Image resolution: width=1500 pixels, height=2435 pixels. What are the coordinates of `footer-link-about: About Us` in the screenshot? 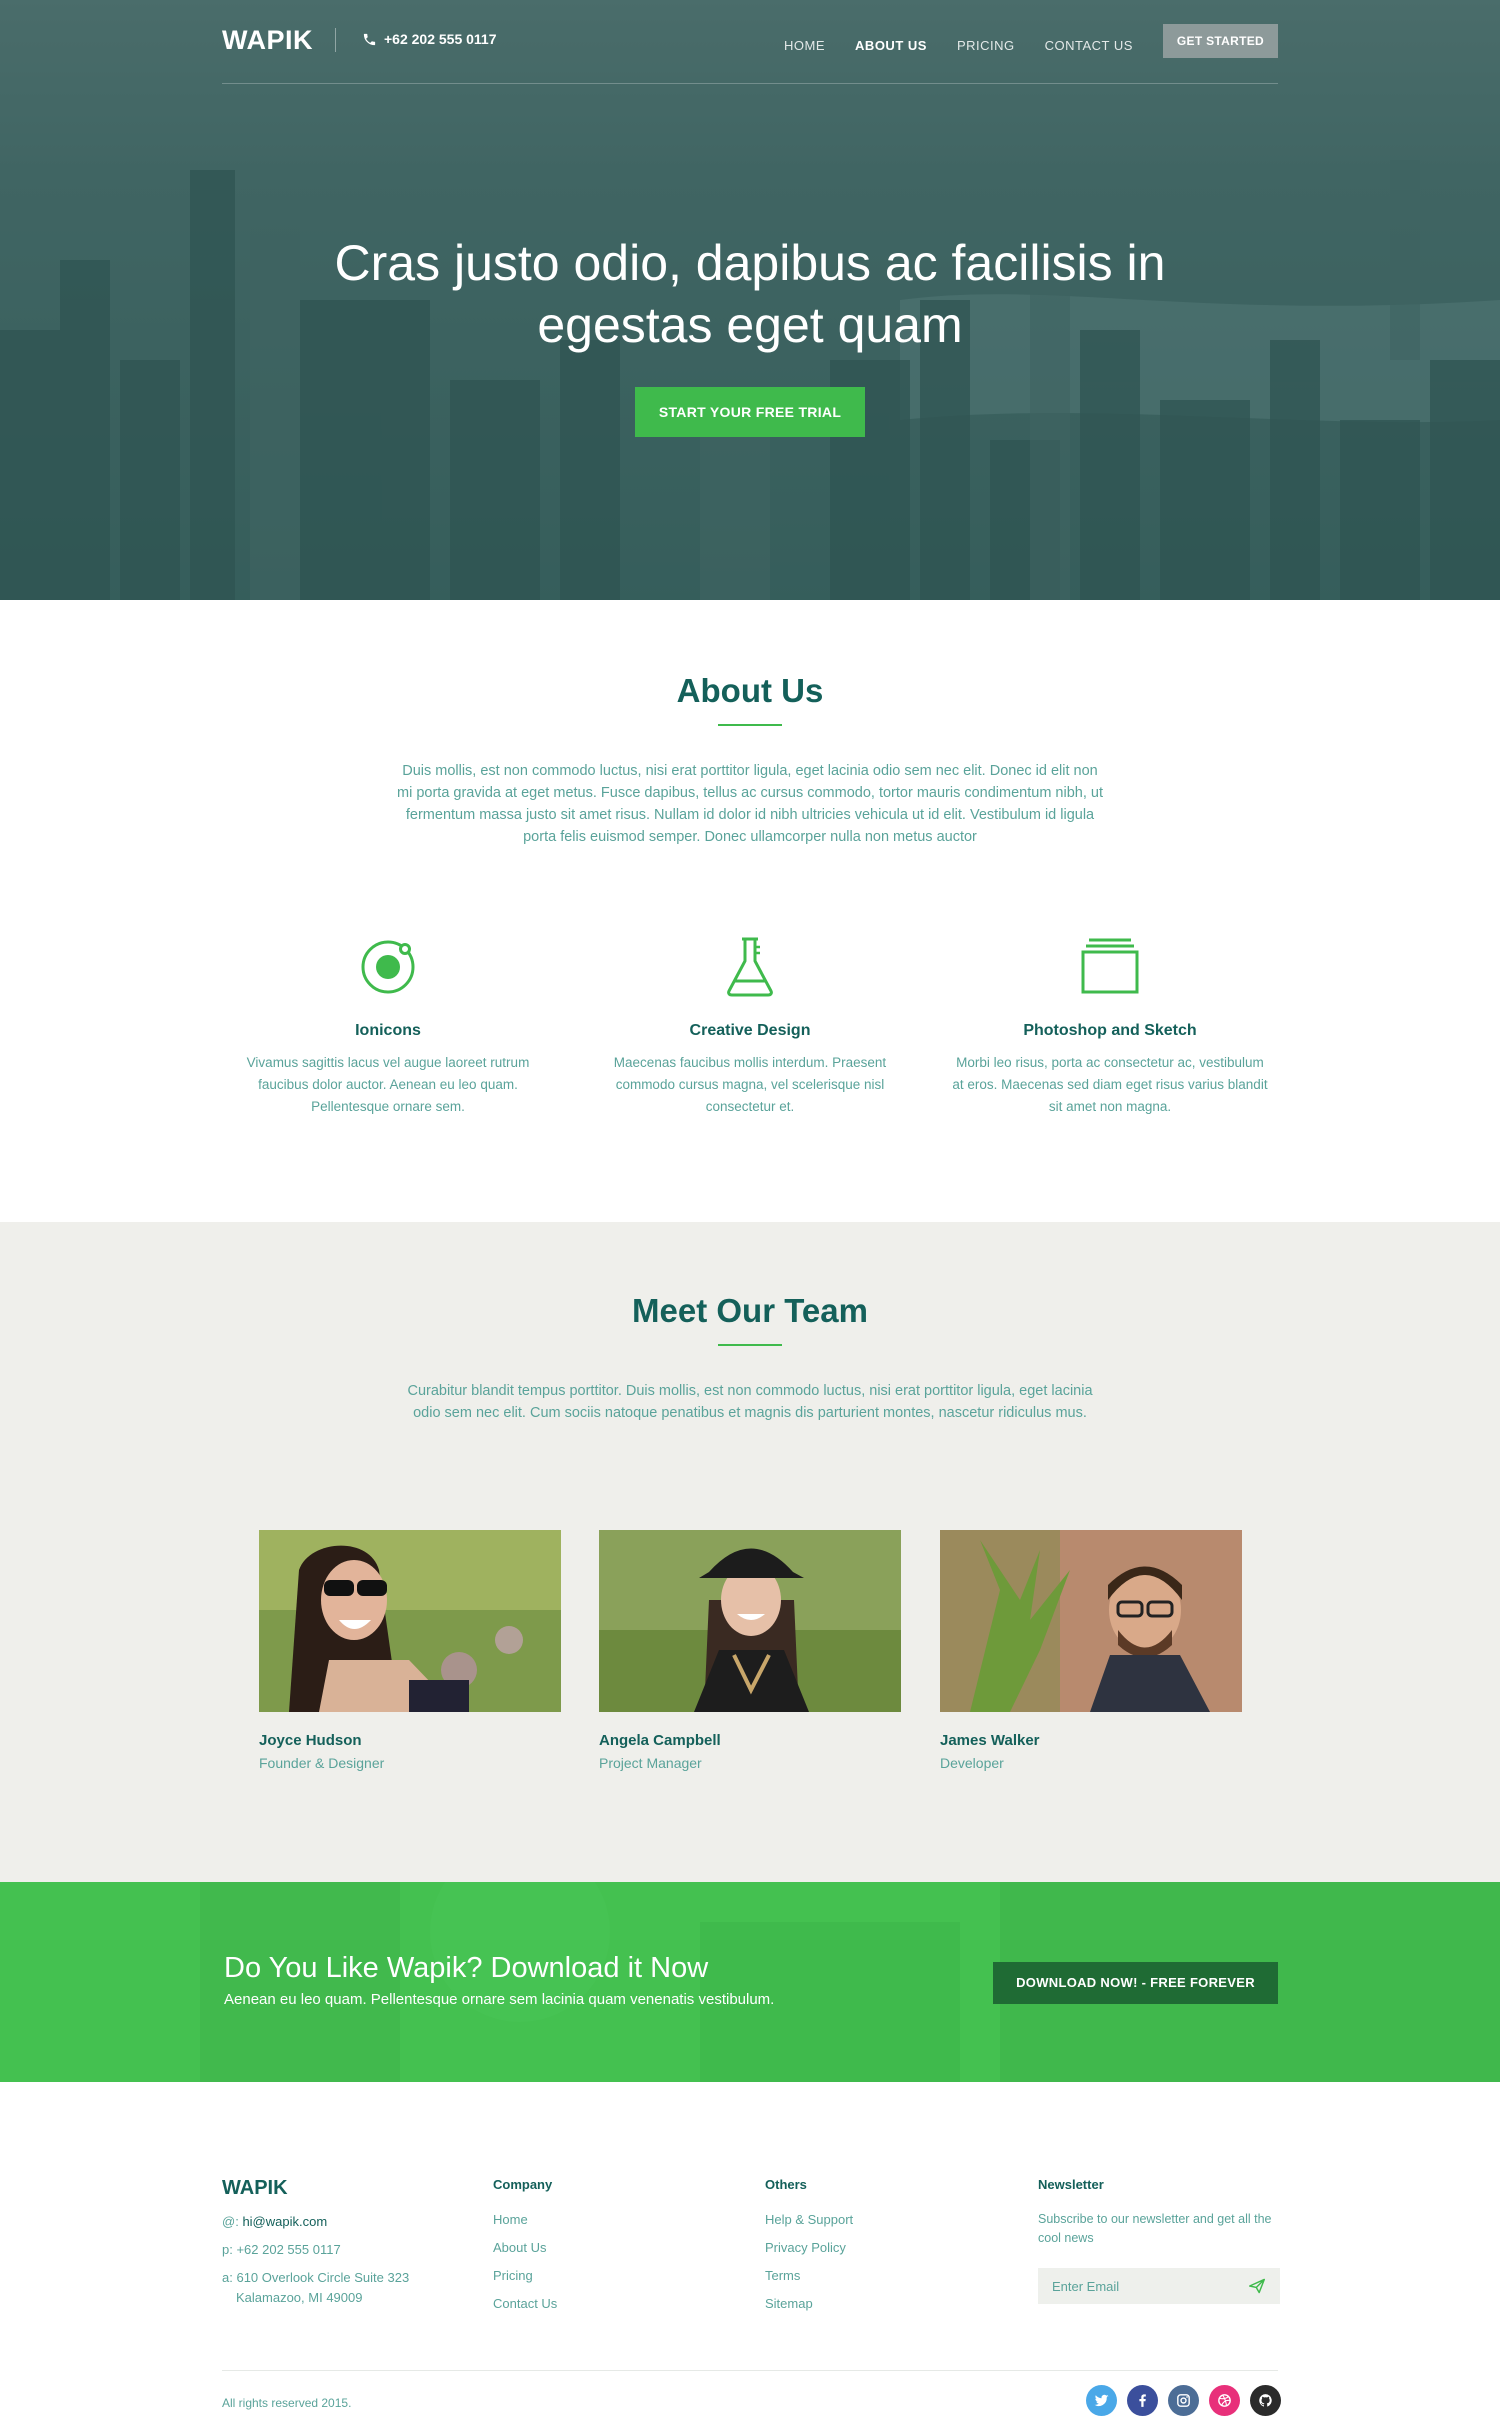 It's located at (525, 2248).